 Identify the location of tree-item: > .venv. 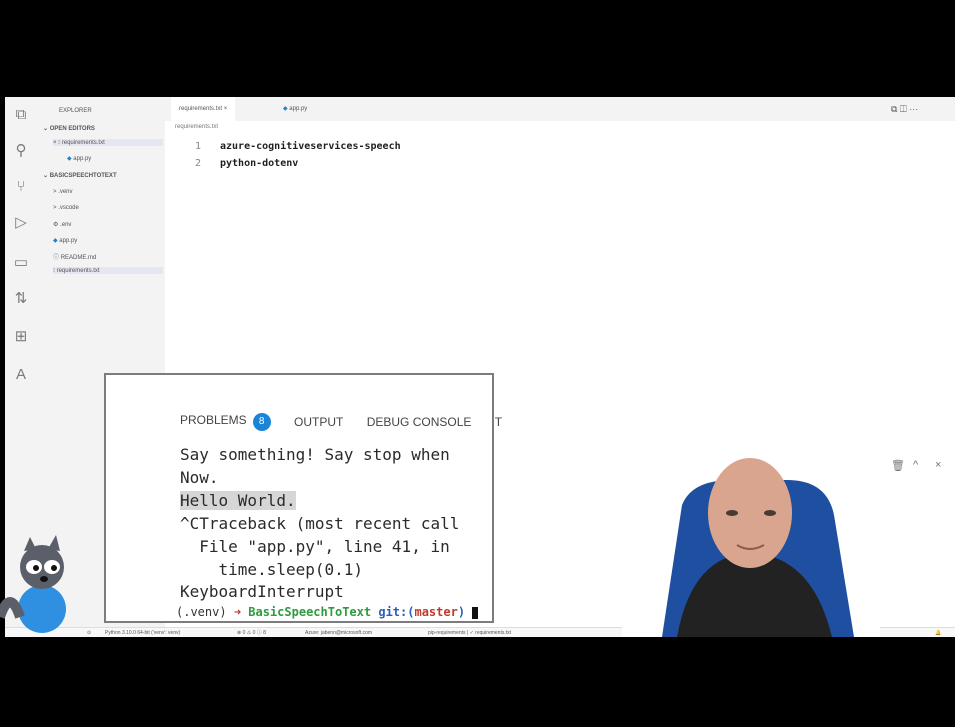
(63, 192).